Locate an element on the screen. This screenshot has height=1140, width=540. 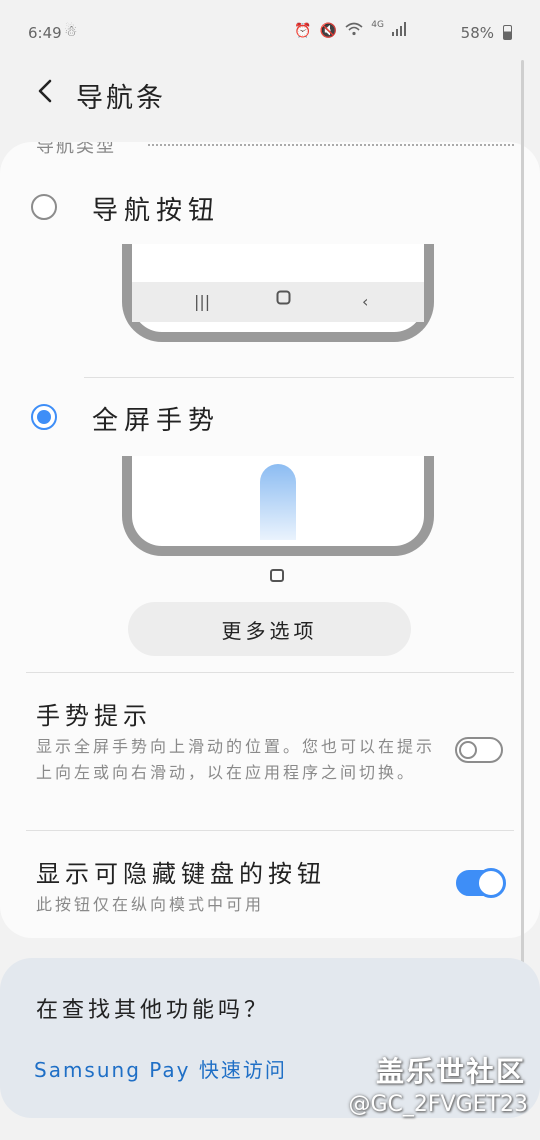
status-time: 6:49 is located at coordinates (45, 33).